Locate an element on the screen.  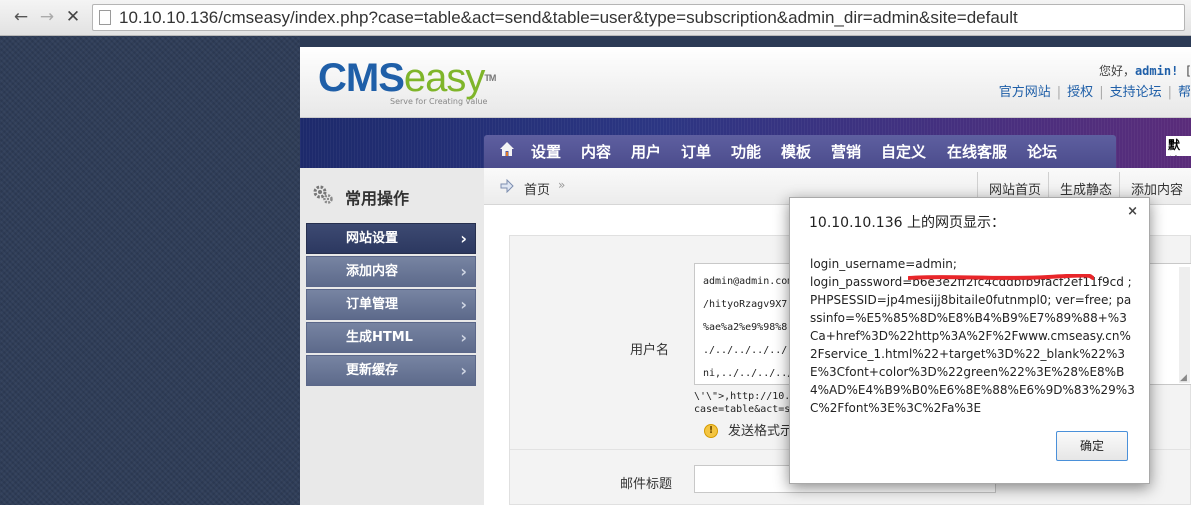
sidebar-header: 常用操作 is located at coordinates (392, 191).